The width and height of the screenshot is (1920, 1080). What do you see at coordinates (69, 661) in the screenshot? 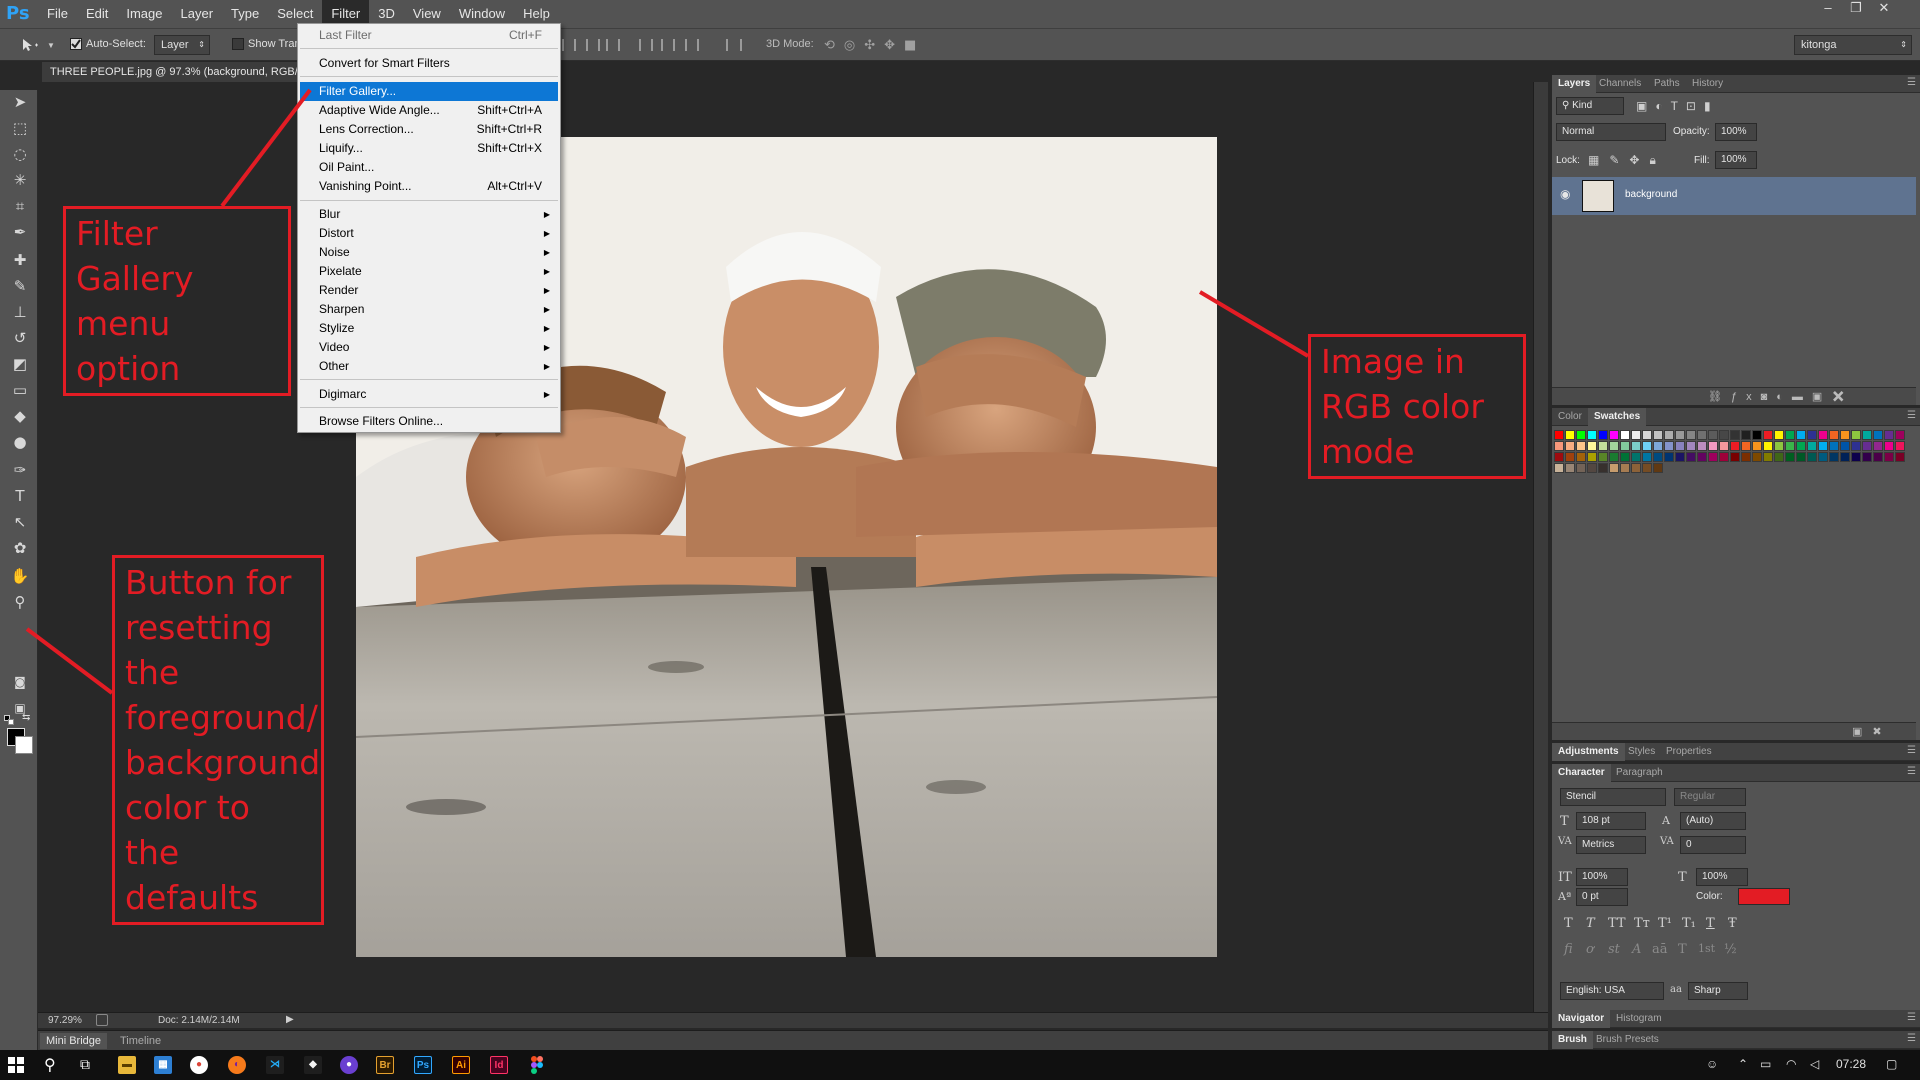
I see `arrow-reset-colors` at bounding box center [69, 661].